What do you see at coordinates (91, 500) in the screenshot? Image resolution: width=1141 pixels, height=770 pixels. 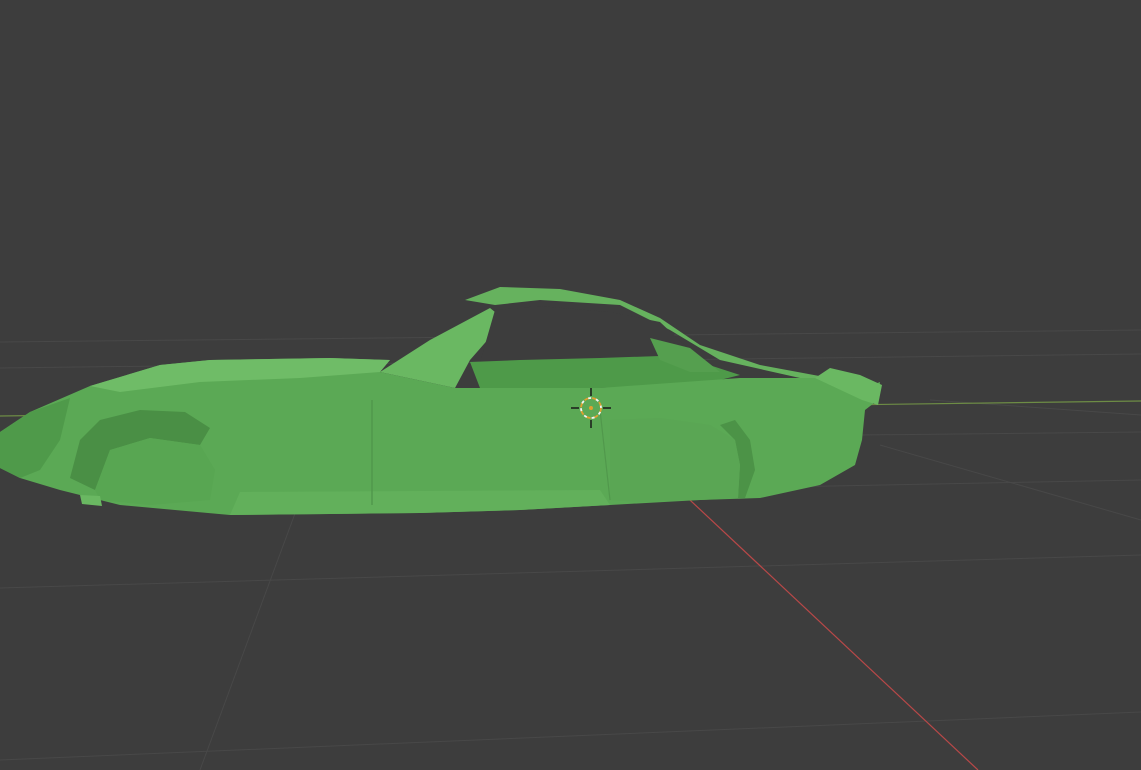 I see `front-splitter` at bounding box center [91, 500].